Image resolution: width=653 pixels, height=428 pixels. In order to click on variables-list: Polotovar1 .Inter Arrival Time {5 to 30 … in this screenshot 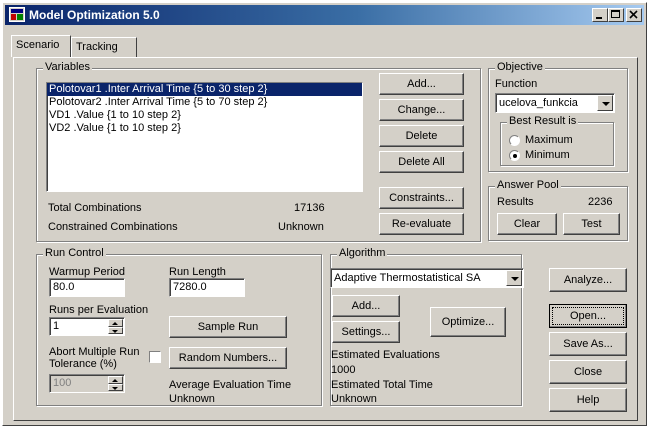, I will do `click(204, 137)`.